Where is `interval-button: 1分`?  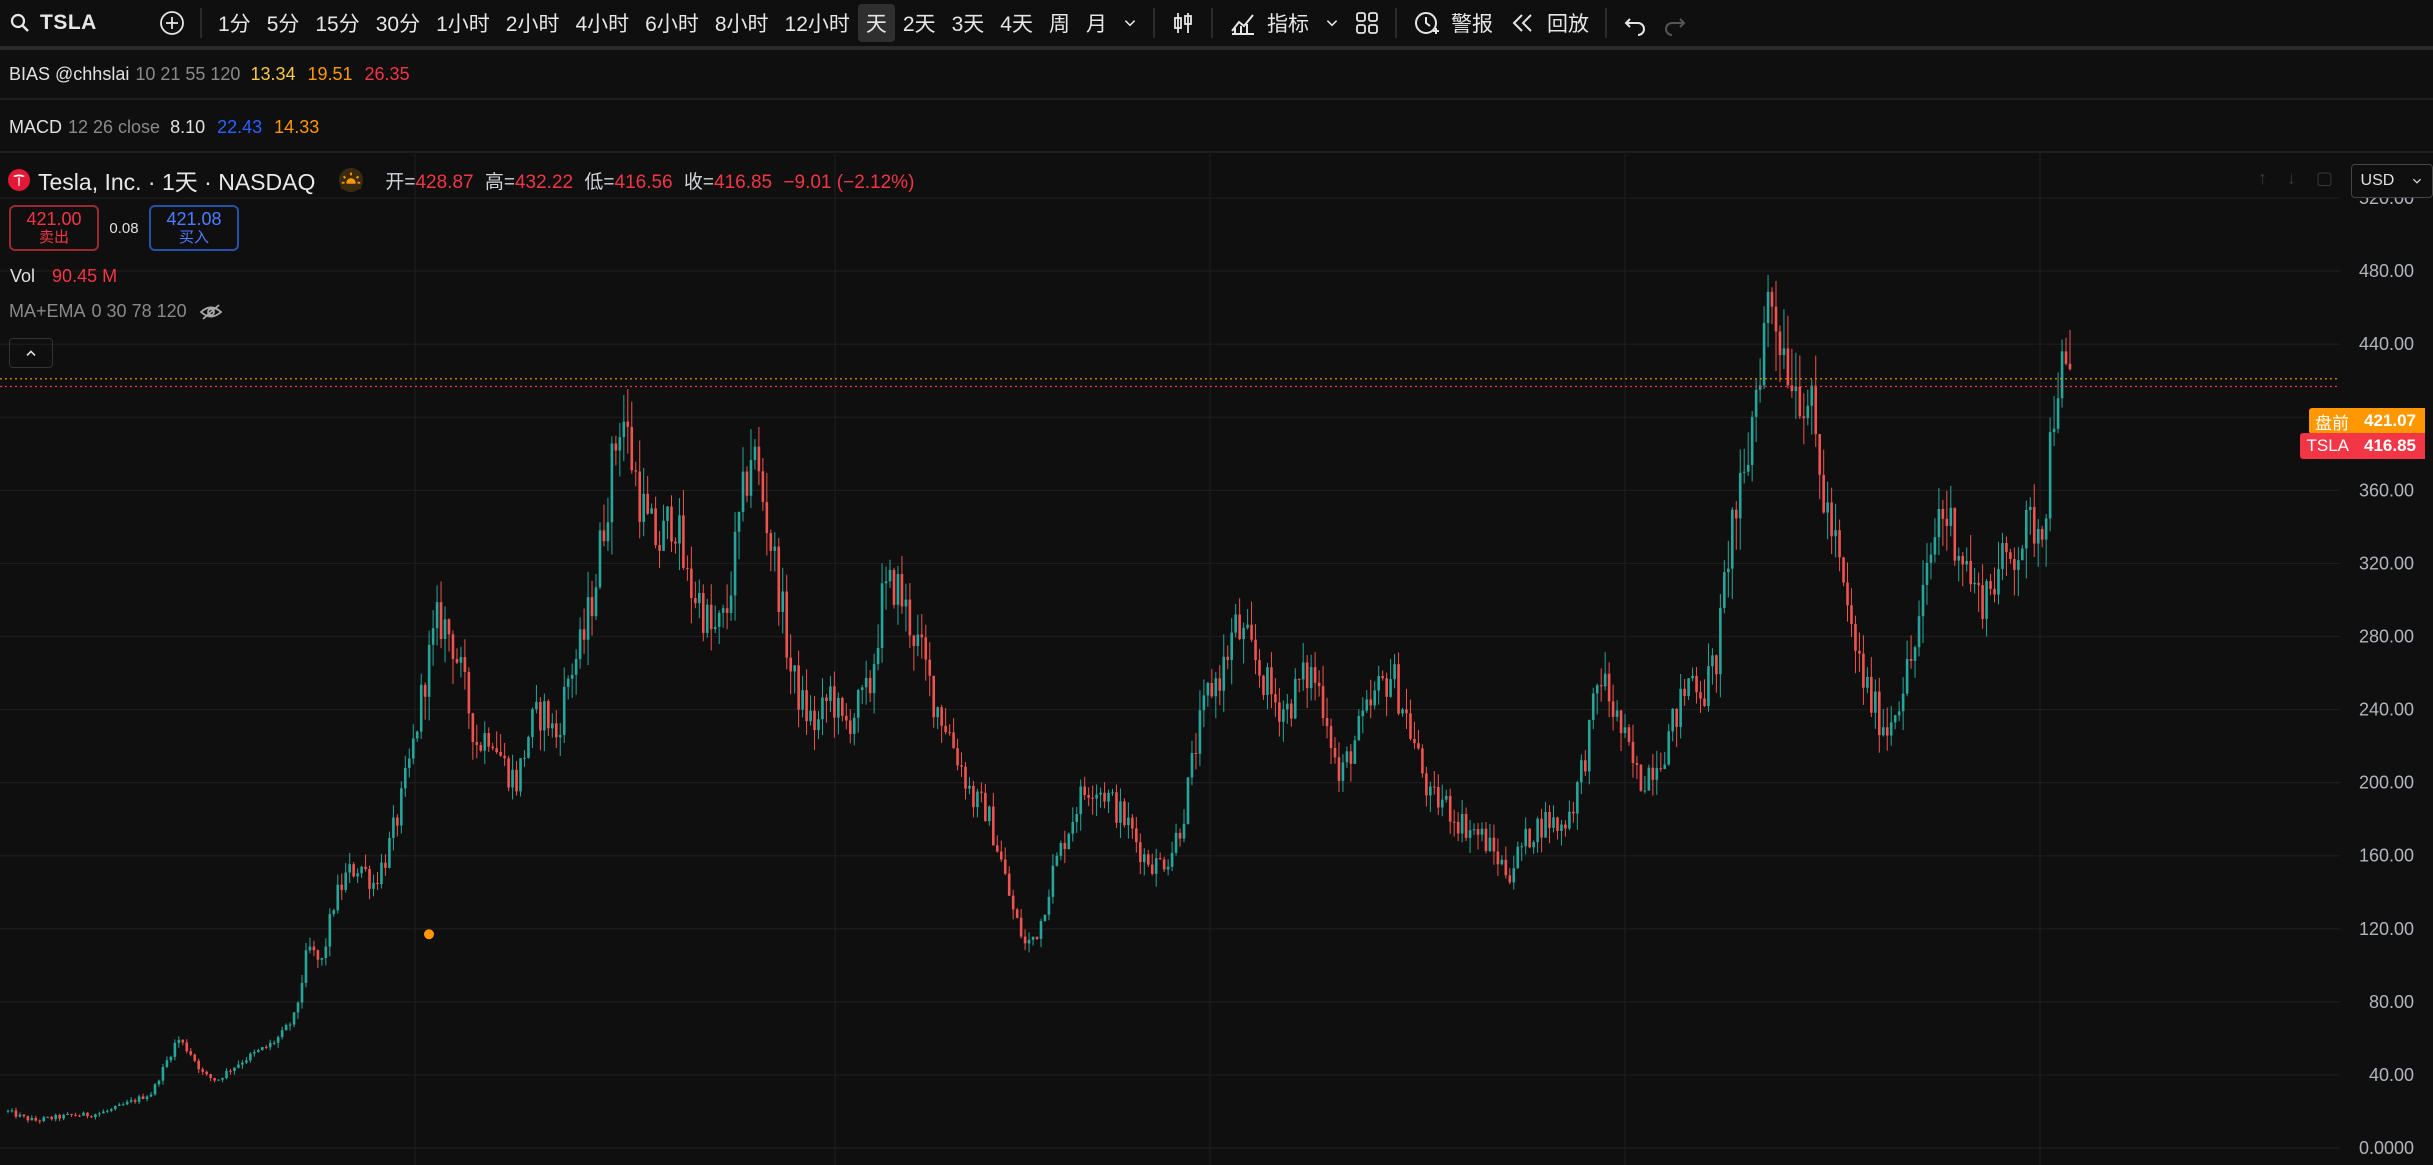 interval-button: 1分 is located at coordinates (234, 23).